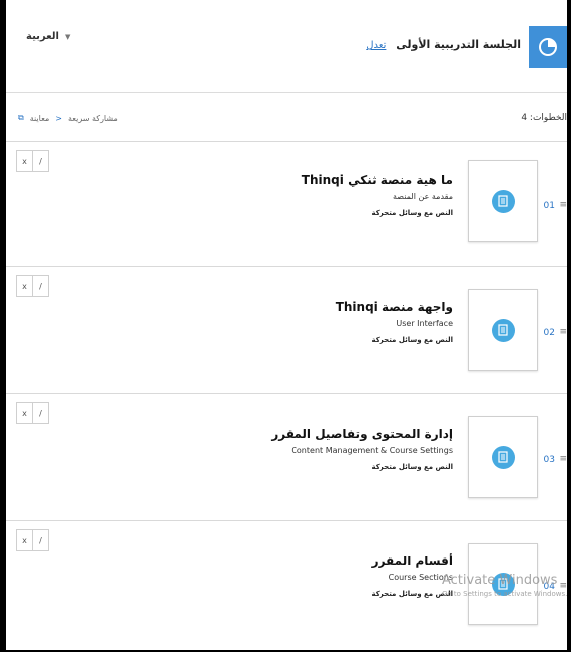 The width and height of the screenshot is (571, 652). I want to click on language-label: العربية, so click(42, 36).